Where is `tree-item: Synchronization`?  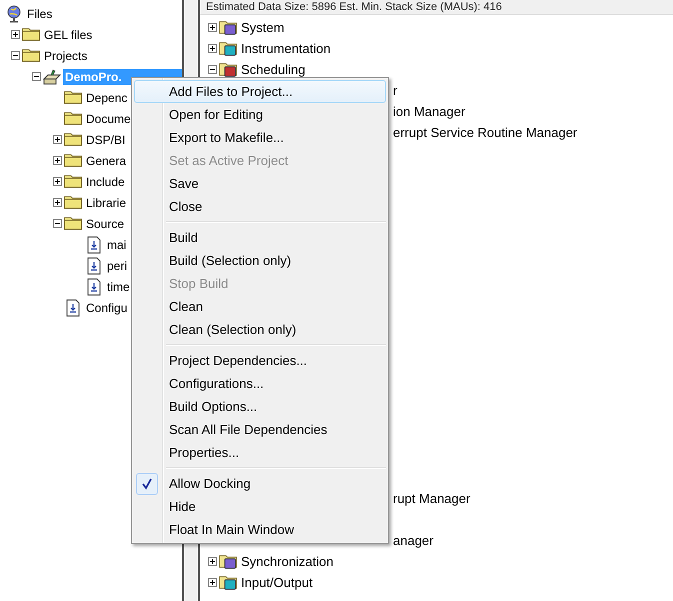 tree-item: Synchronization is located at coordinates (287, 561).